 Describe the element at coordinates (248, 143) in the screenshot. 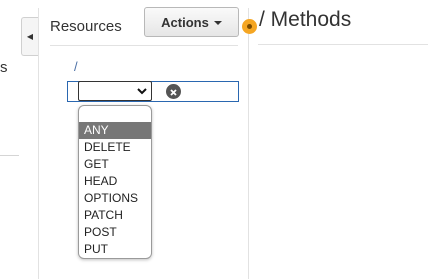

I see `panel-divider` at that location.